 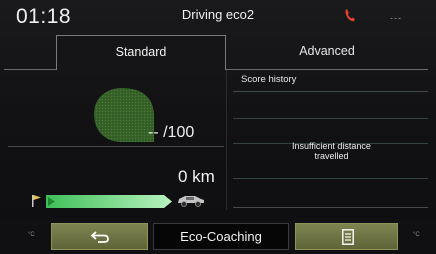 I want to click on page-title: Driving eco2, so click(x=218, y=14).